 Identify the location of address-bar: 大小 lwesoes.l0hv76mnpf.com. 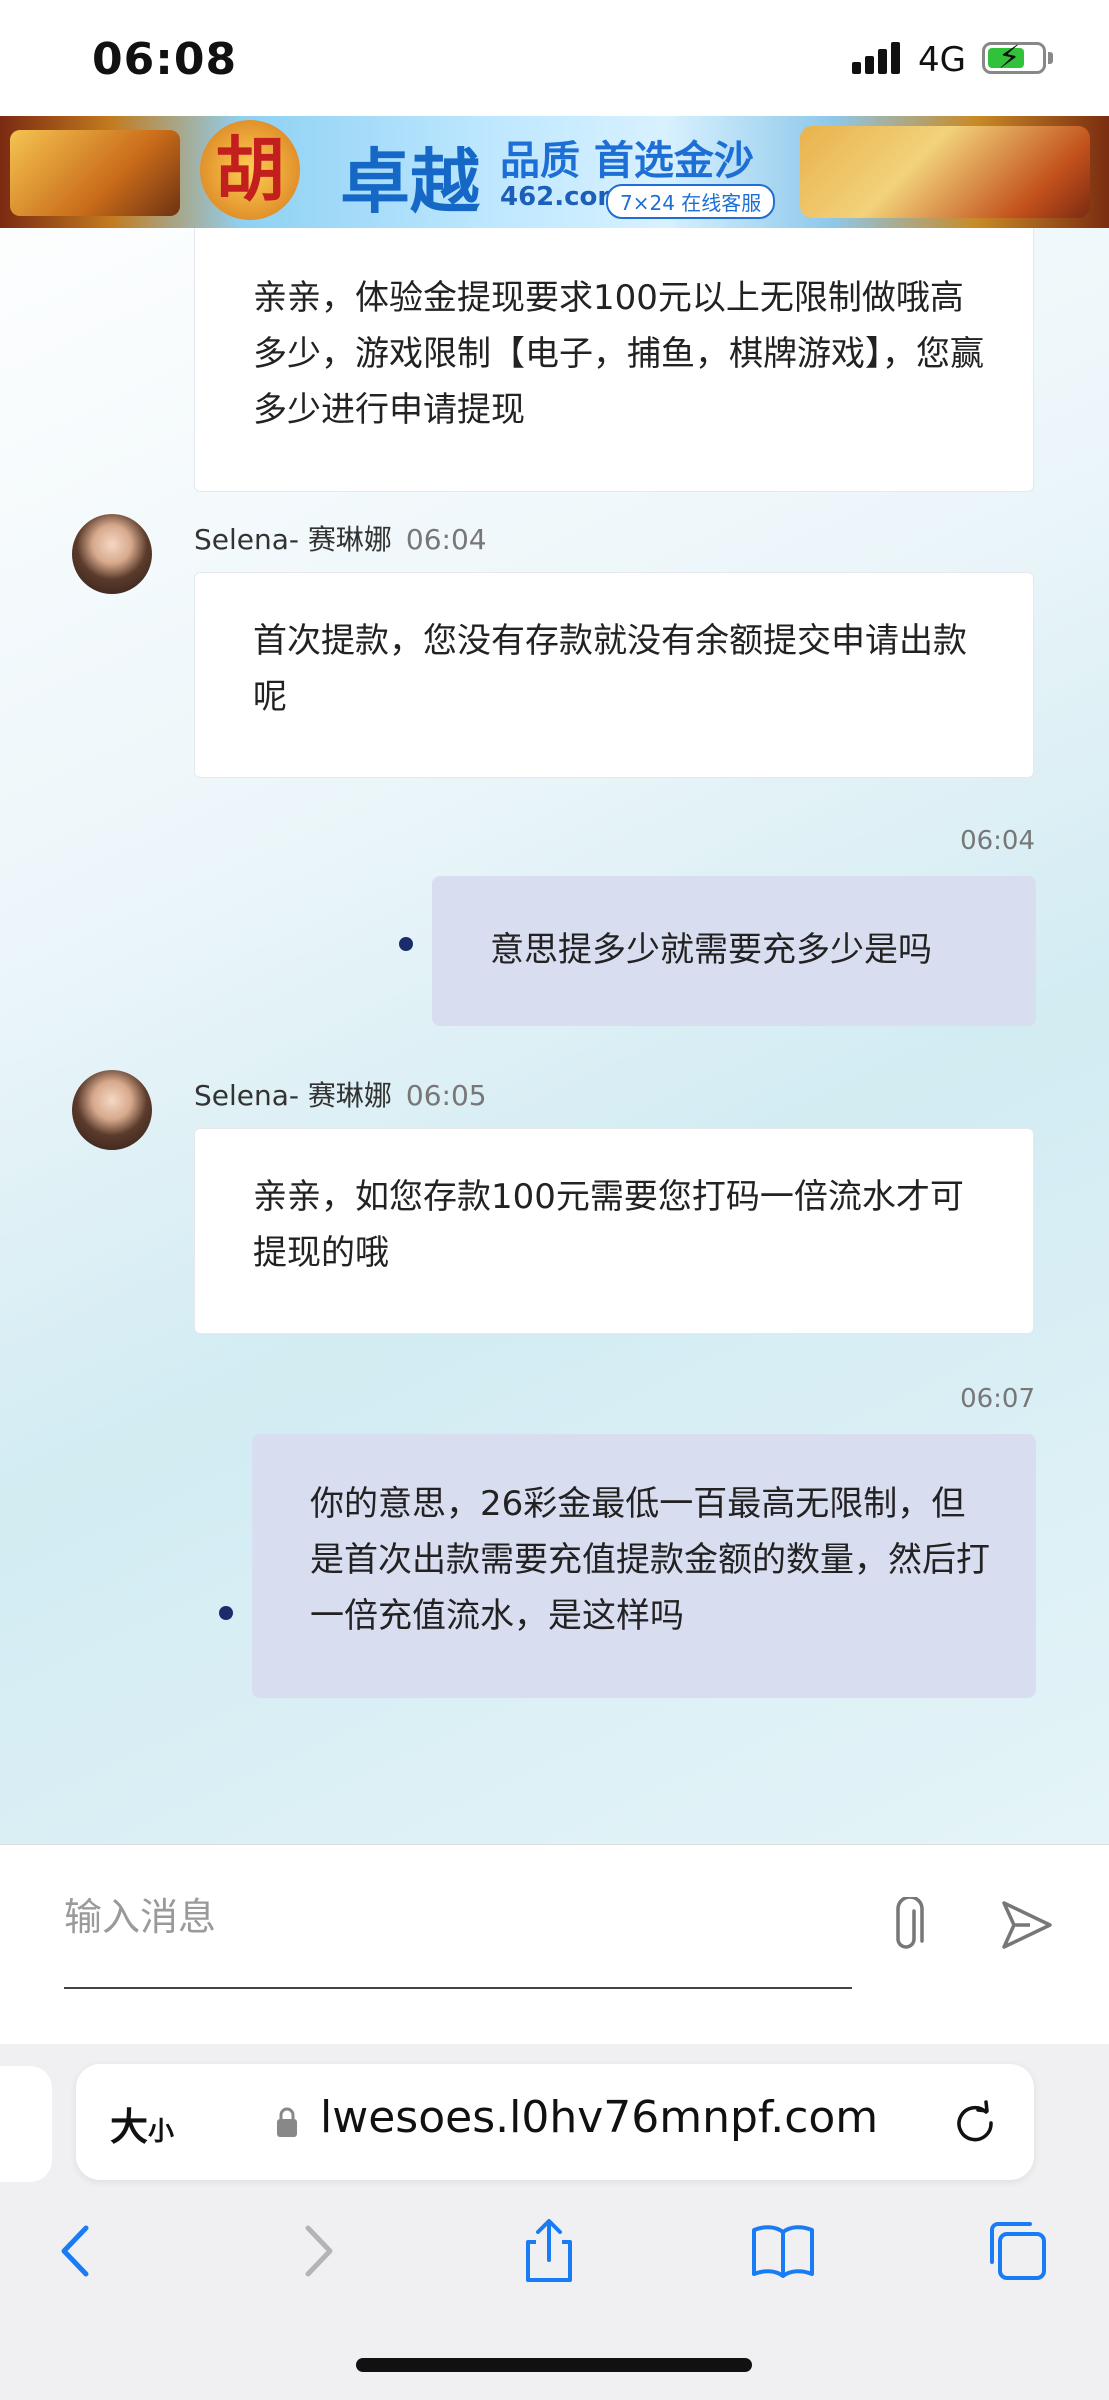
(555, 2122).